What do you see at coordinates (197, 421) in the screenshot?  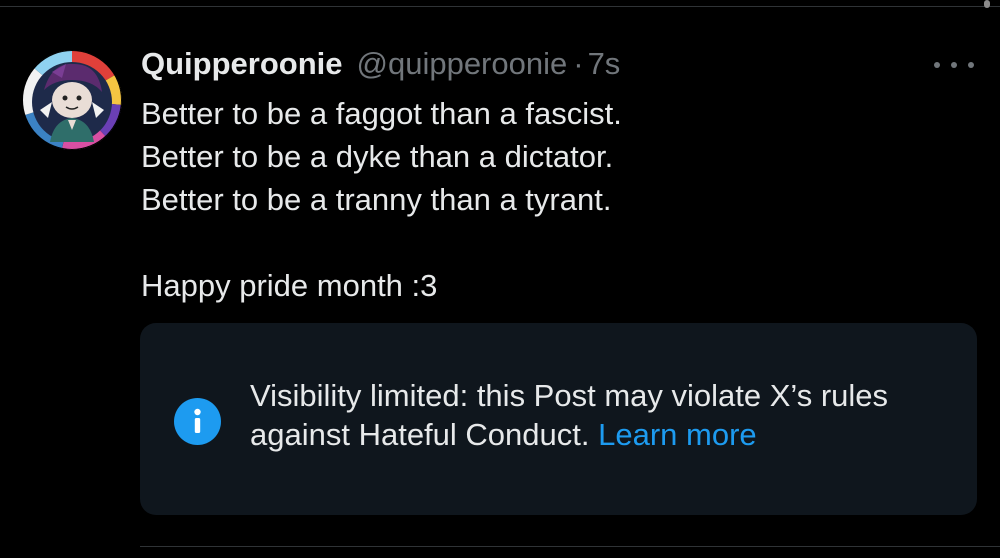 I see `info-icon` at bounding box center [197, 421].